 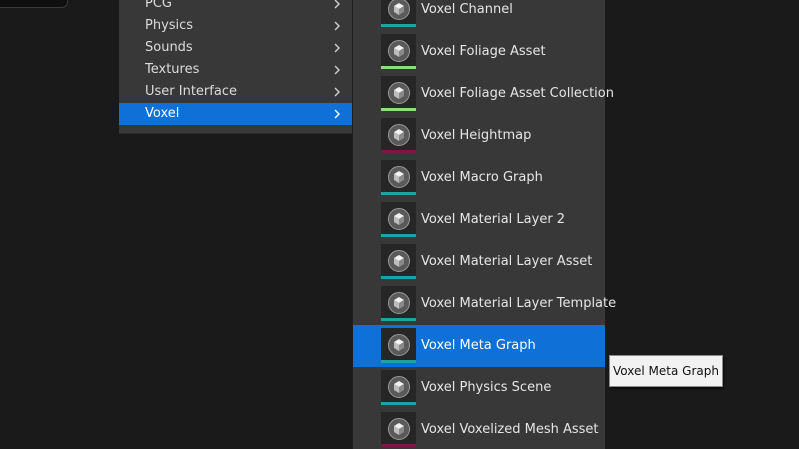 What do you see at coordinates (666, 371) in the screenshot?
I see `tooltip: Voxel Meta Graph` at bounding box center [666, 371].